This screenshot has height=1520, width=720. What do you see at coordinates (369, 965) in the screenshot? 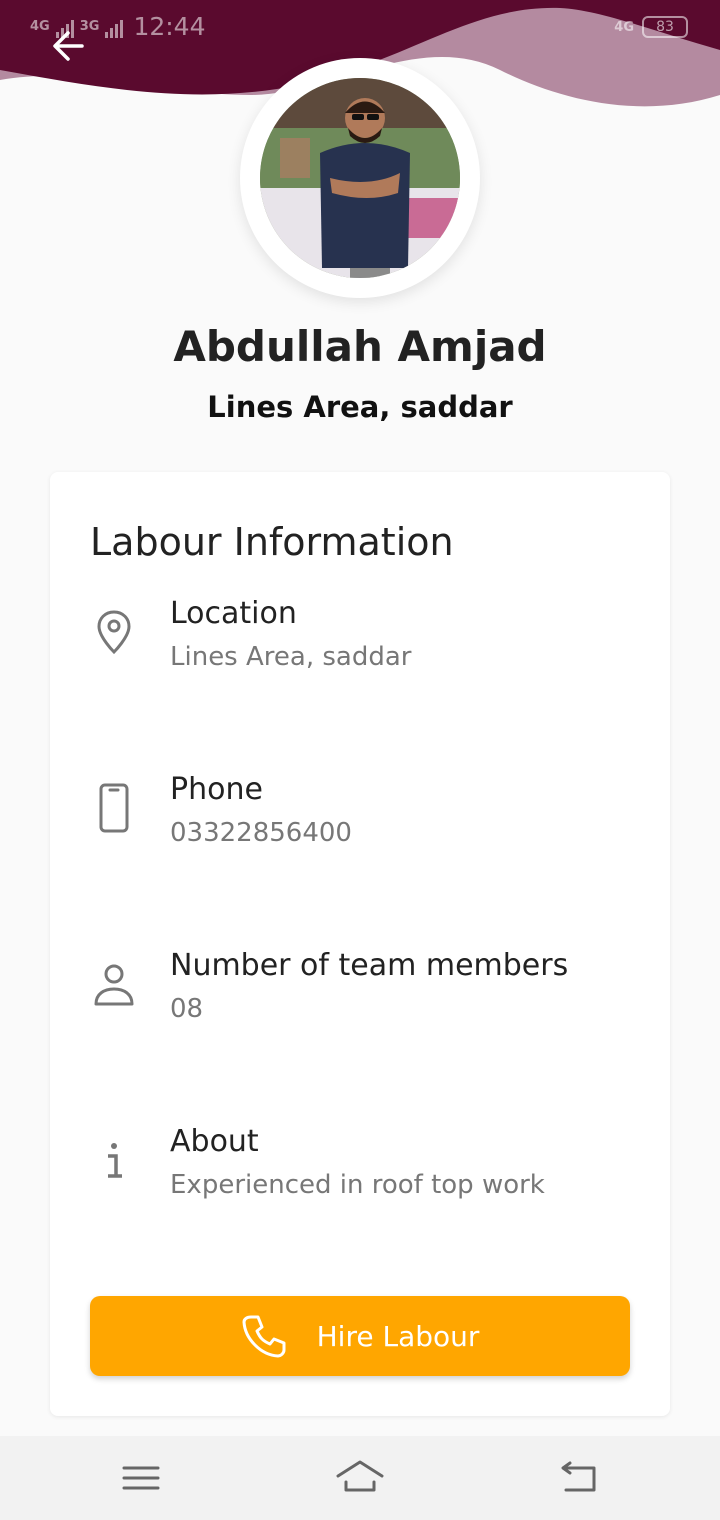
I see `info-label: Number of team members` at bounding box center [369, 965].